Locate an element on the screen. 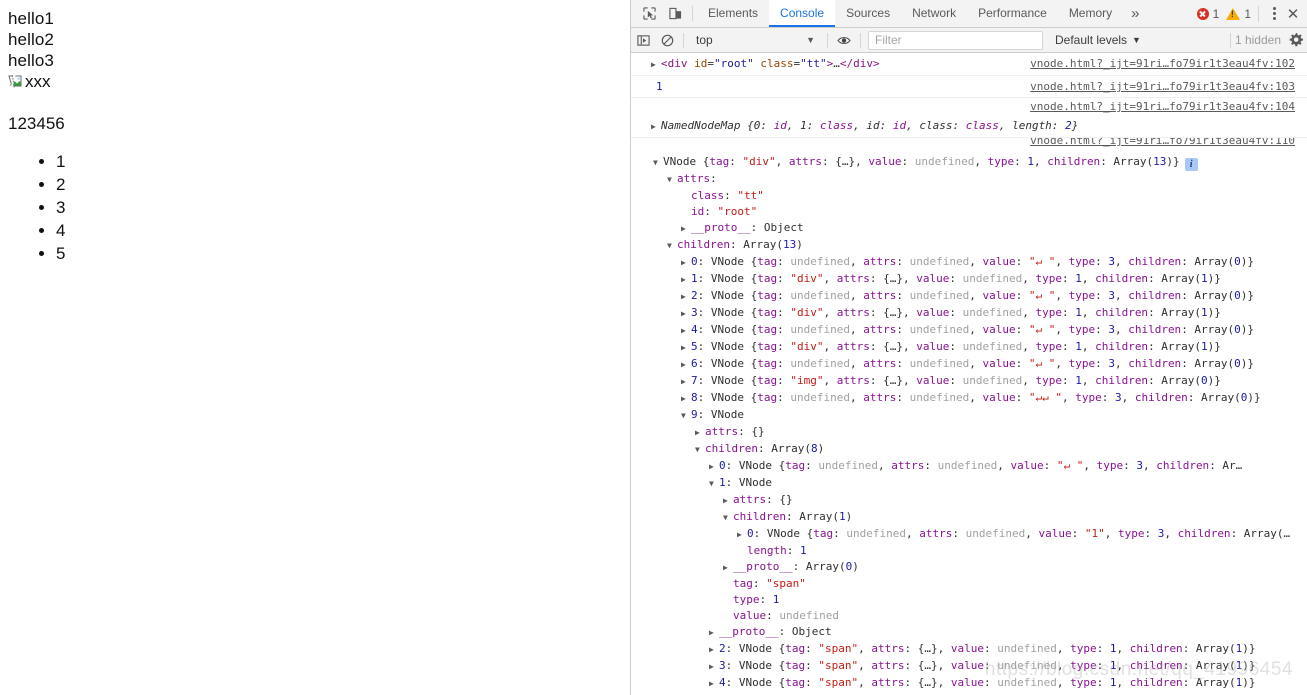 Image resolution: width=1307 pixels, height=695 pixels. number-value: 0 is located at coordinates (1204, 380).